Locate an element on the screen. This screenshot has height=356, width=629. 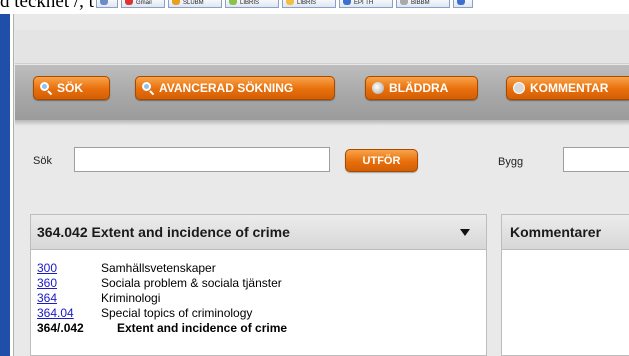
build-label: Bygg is located at coordinates (511, 162).